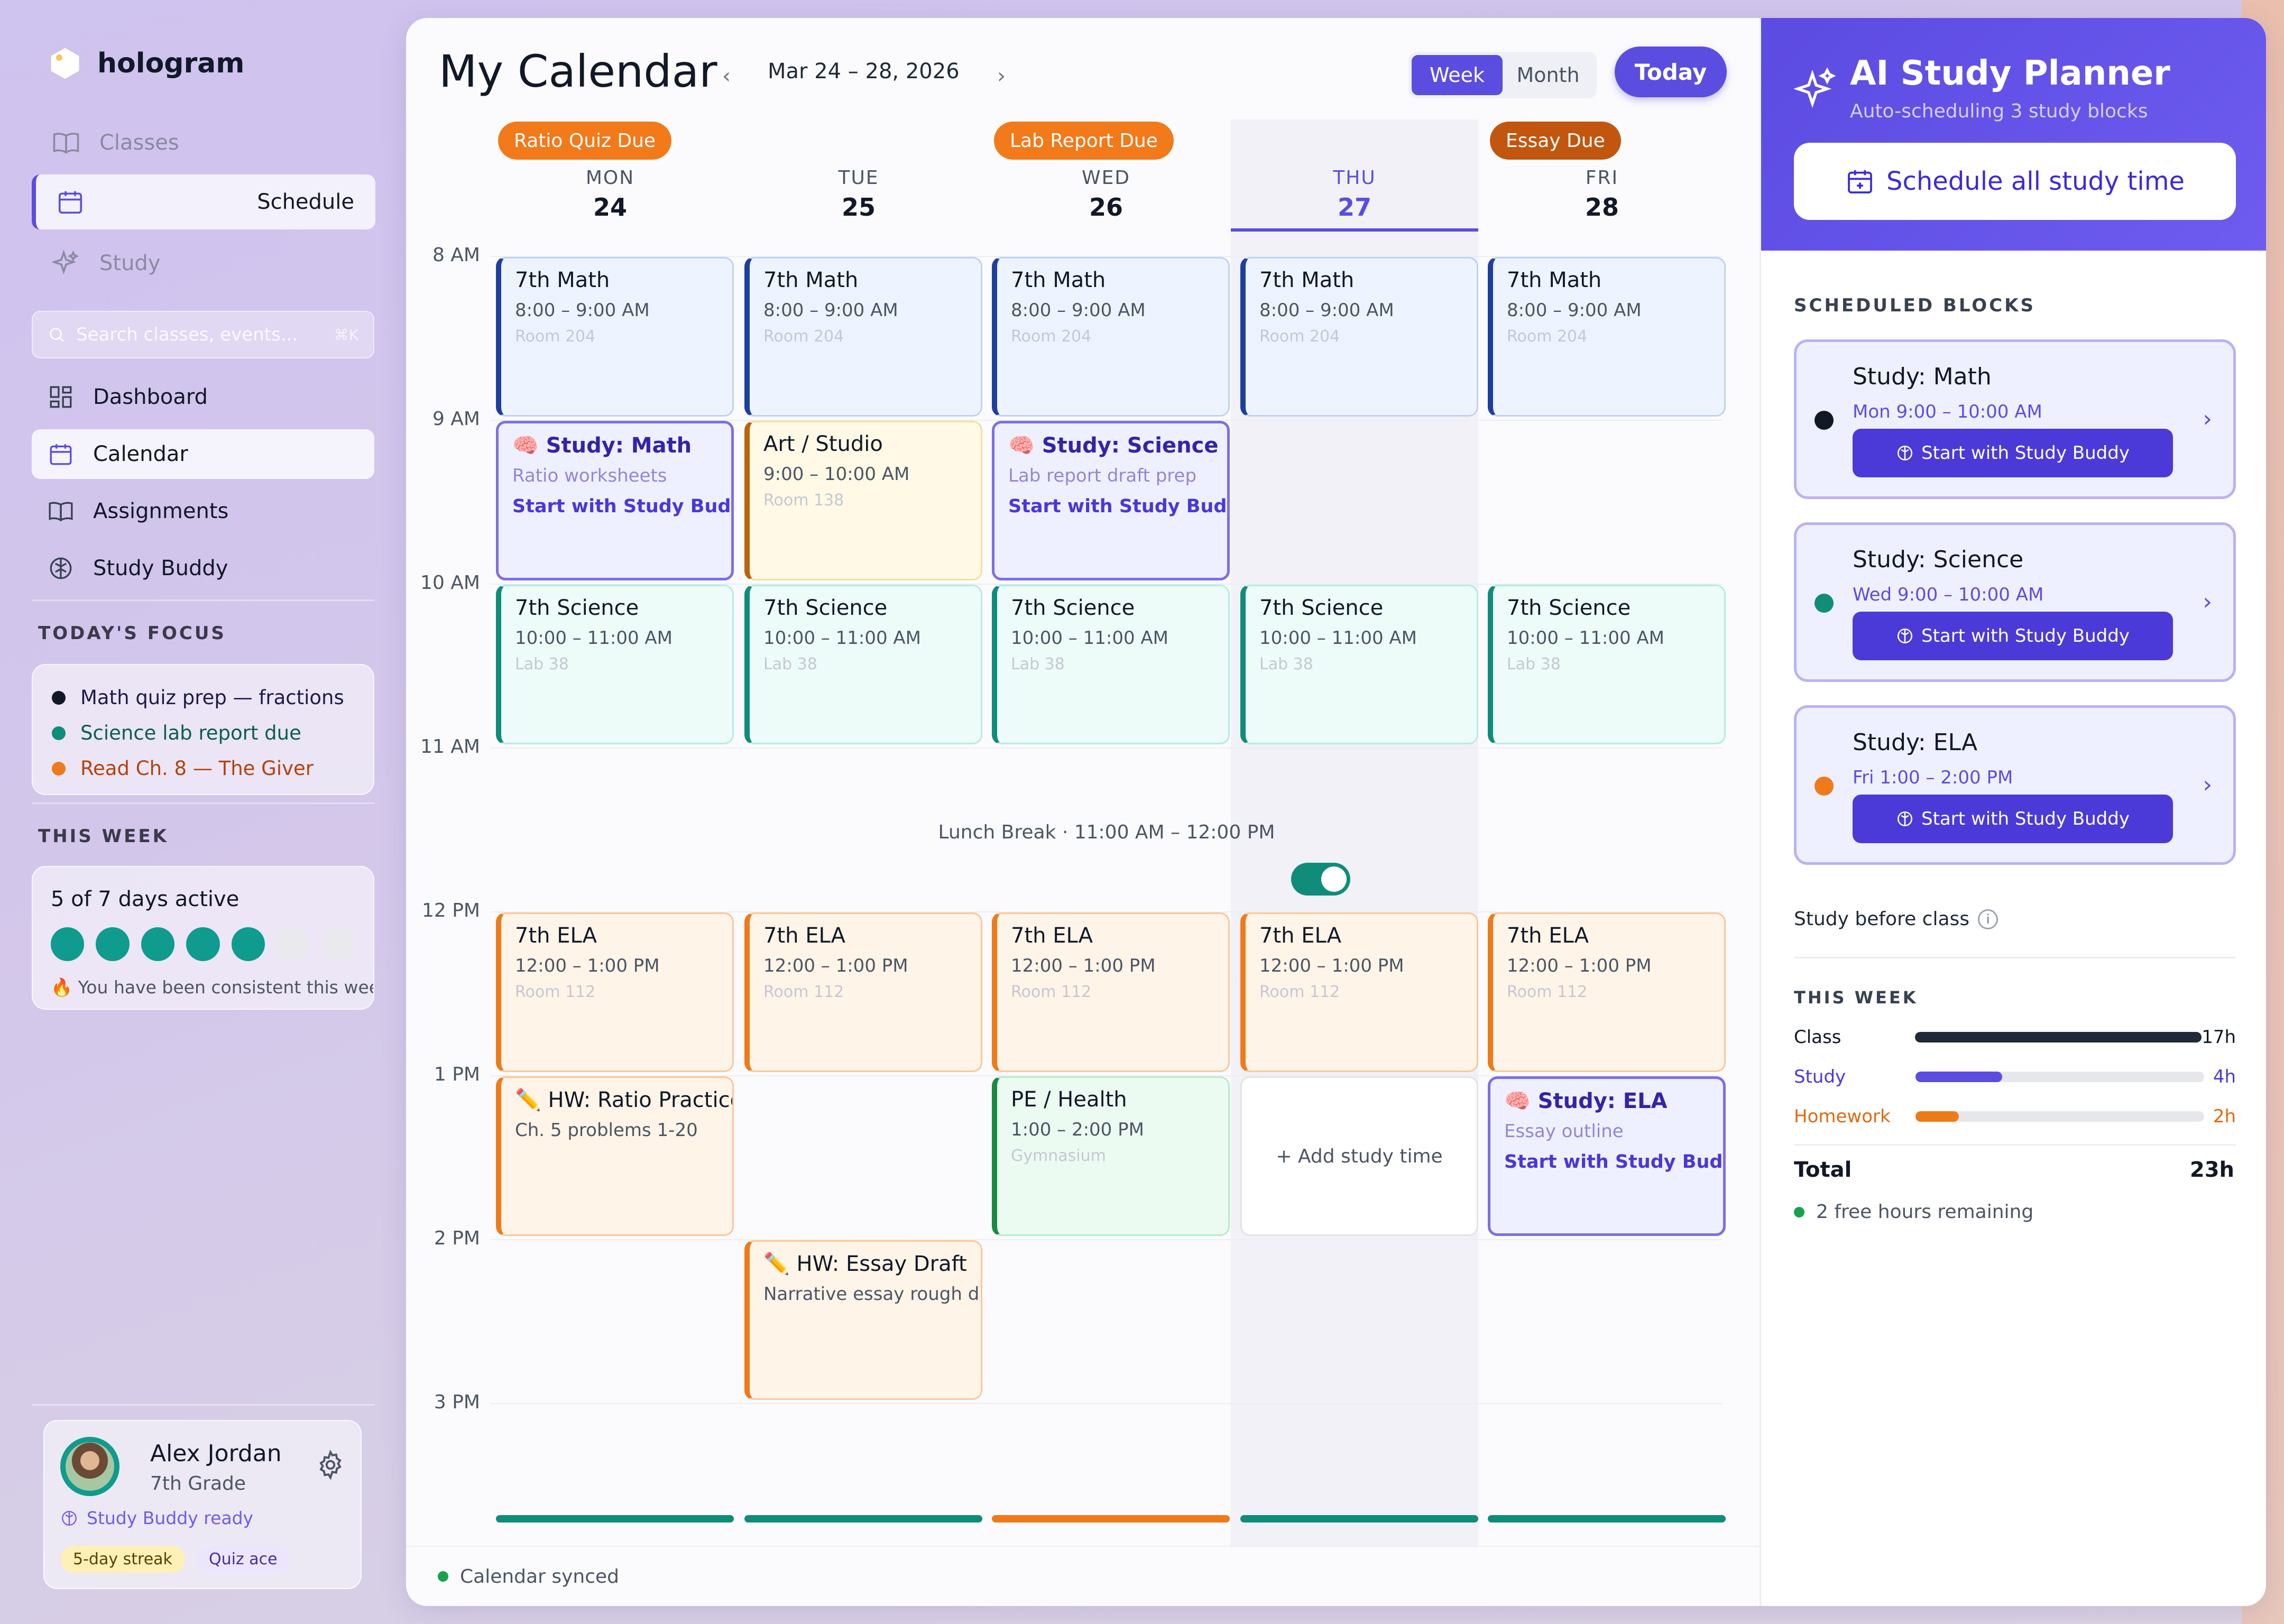  I want to click on view-month-button: Month, so click(1548, 75).